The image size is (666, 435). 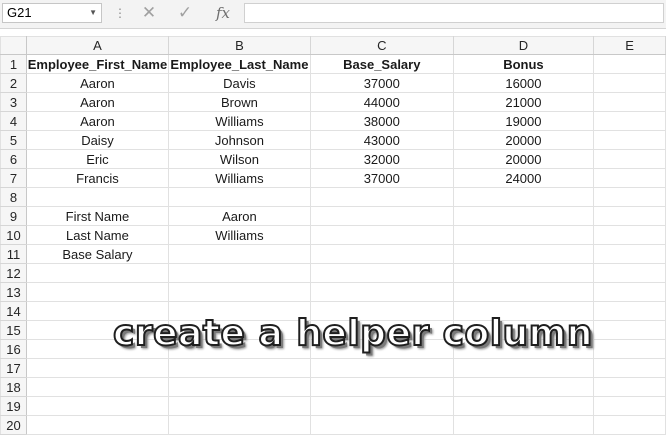 I want to click on row-header: 16, so click(x=13, y=349).